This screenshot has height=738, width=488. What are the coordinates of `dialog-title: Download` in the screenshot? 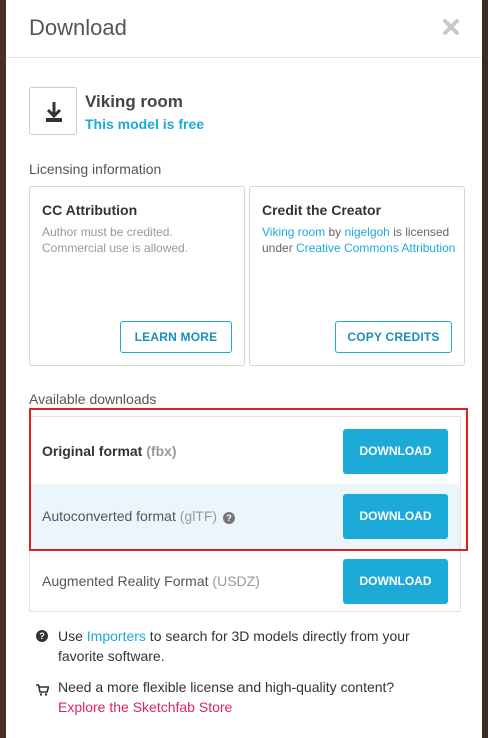 It's located at (78, 27).